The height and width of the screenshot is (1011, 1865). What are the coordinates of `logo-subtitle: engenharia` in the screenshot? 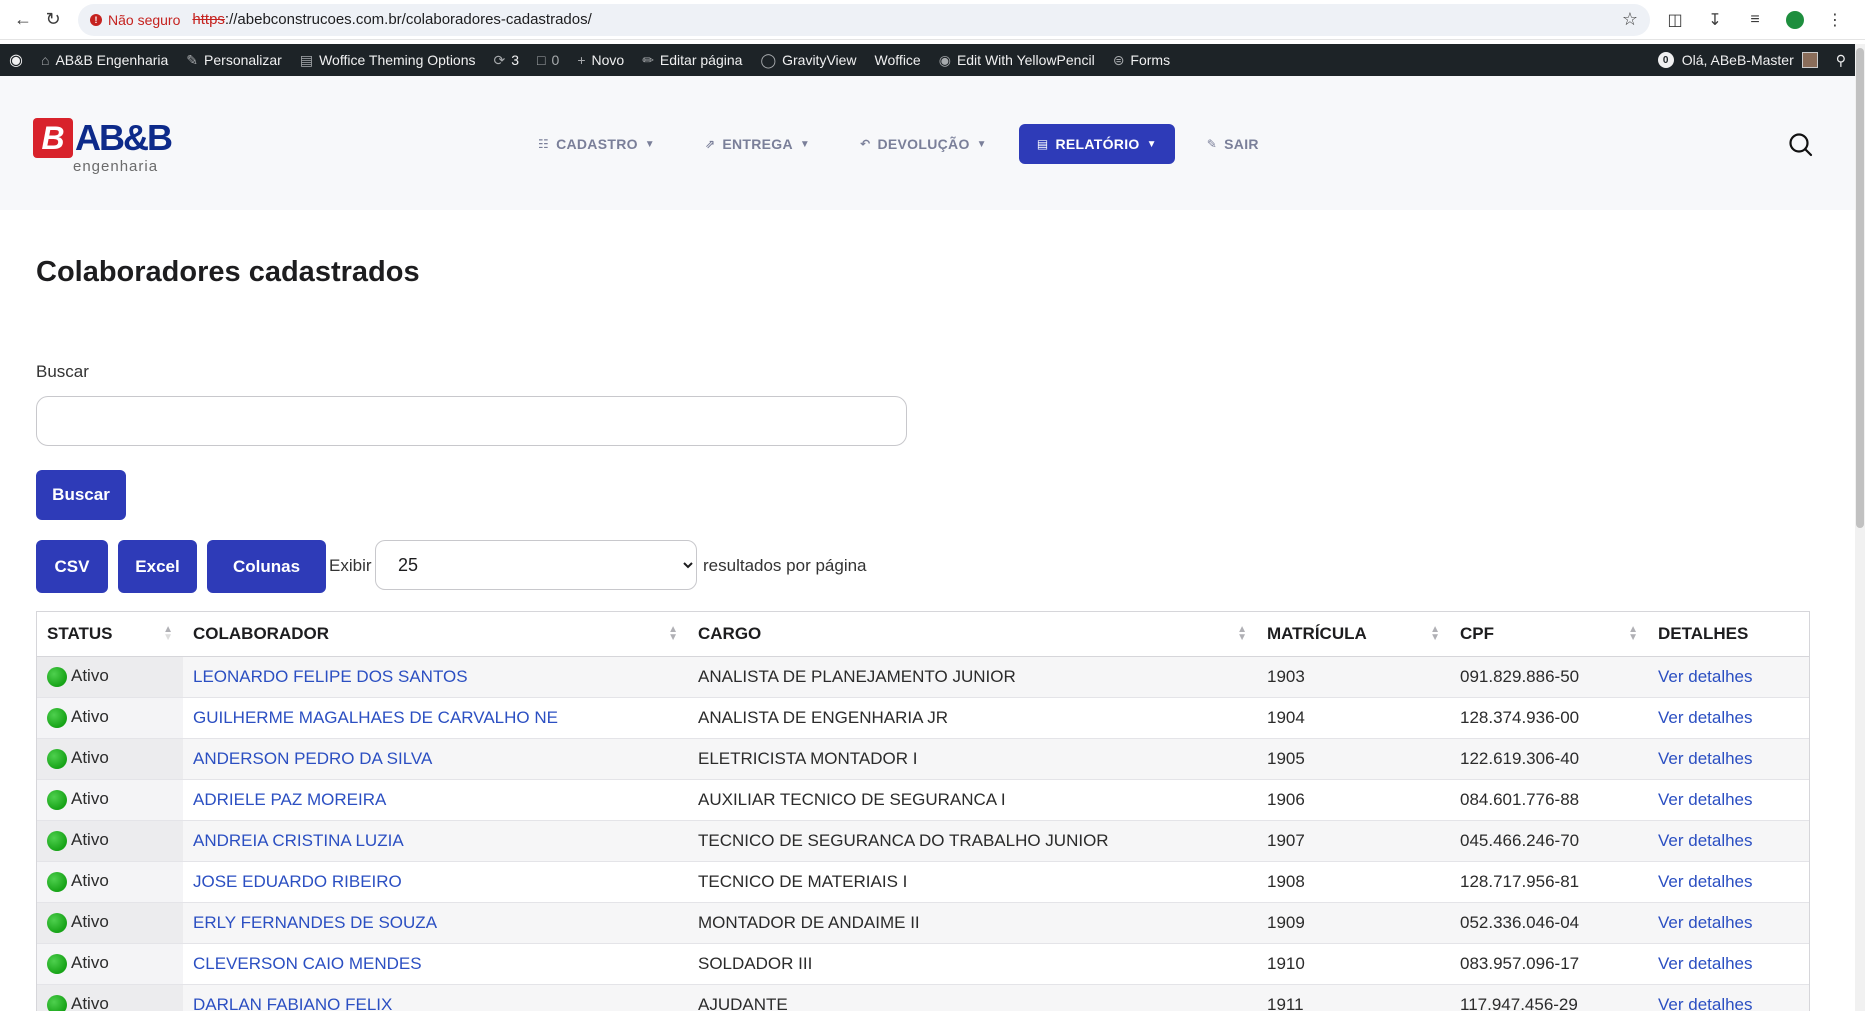 It's located at (116, 166).